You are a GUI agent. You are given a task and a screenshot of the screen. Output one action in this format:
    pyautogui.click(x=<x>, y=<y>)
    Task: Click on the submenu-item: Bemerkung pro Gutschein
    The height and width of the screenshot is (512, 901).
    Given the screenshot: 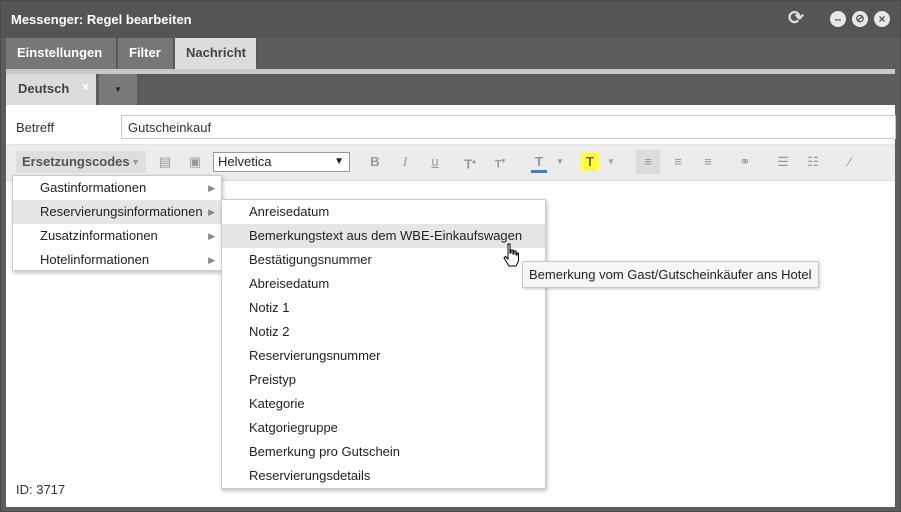 What is the action you would take?
    pyautogui.click(x=383, y=452)
    